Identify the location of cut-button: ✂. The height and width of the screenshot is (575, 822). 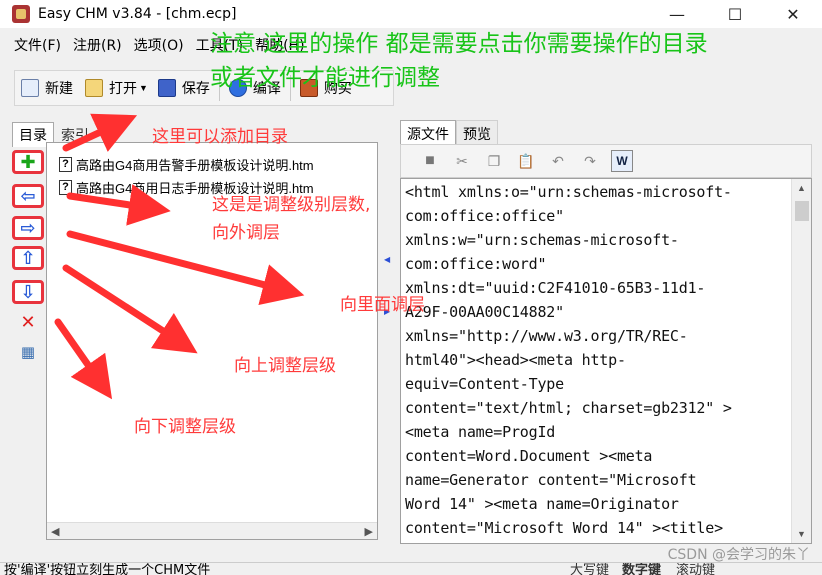
(462, 161).